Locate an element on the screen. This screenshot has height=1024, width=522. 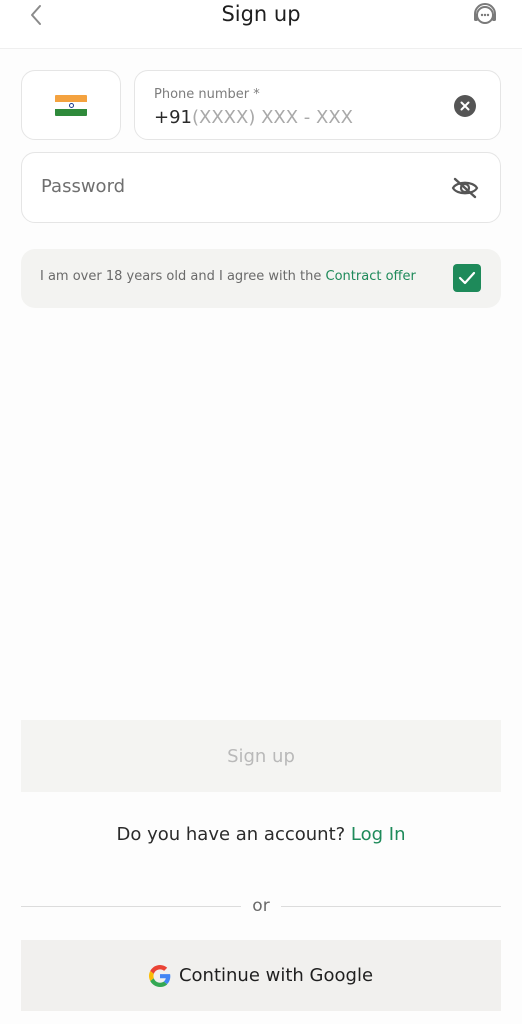
password-placeholder: Password is located at coordinates (83, 186).